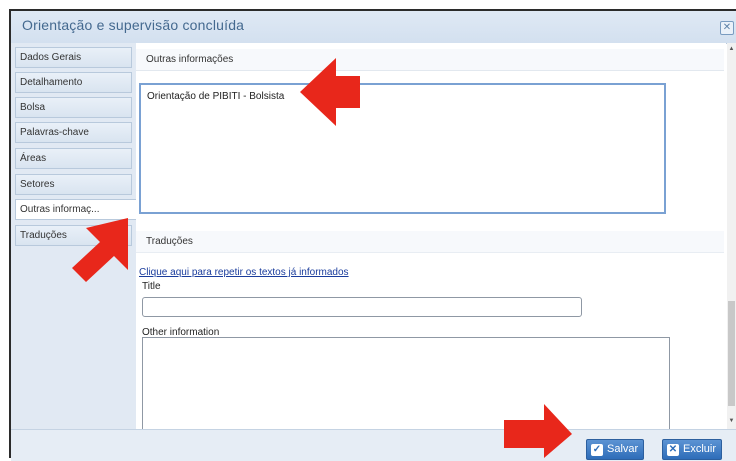 This screenshot has width=736, height=461. What do you see at coordinates (700, 449) in the screenshot?
I see `delete-button-label: Excluir` at bounding box center [700, 449].